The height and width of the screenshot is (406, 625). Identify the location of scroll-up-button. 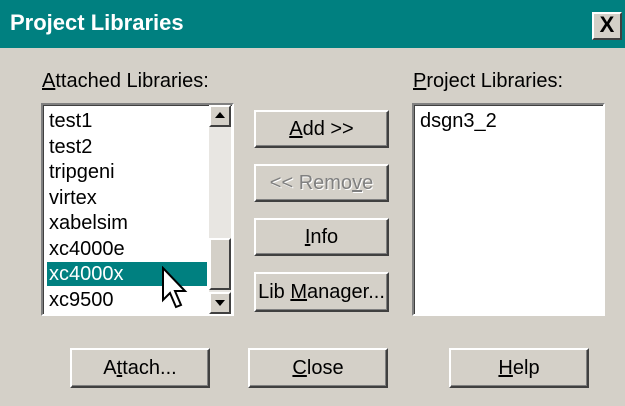
(220, 116).